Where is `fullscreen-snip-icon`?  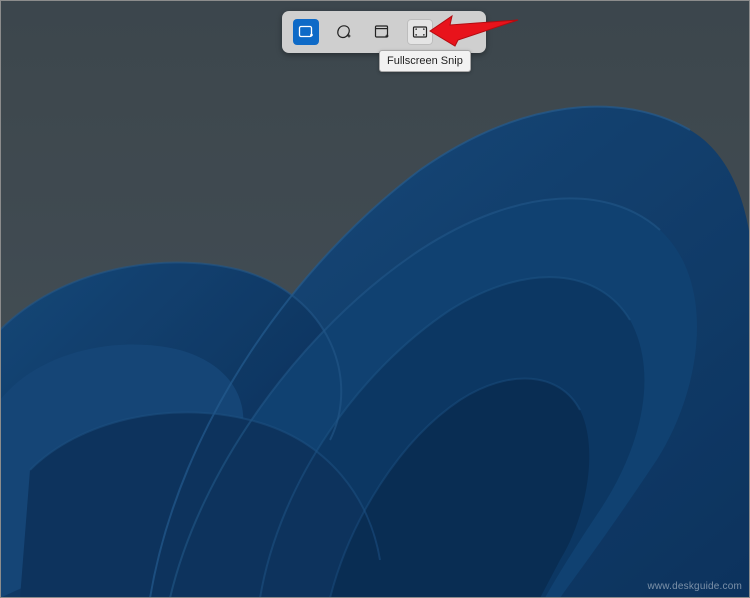 fullscreen-snip-icon is located at coordinates (420, 32).